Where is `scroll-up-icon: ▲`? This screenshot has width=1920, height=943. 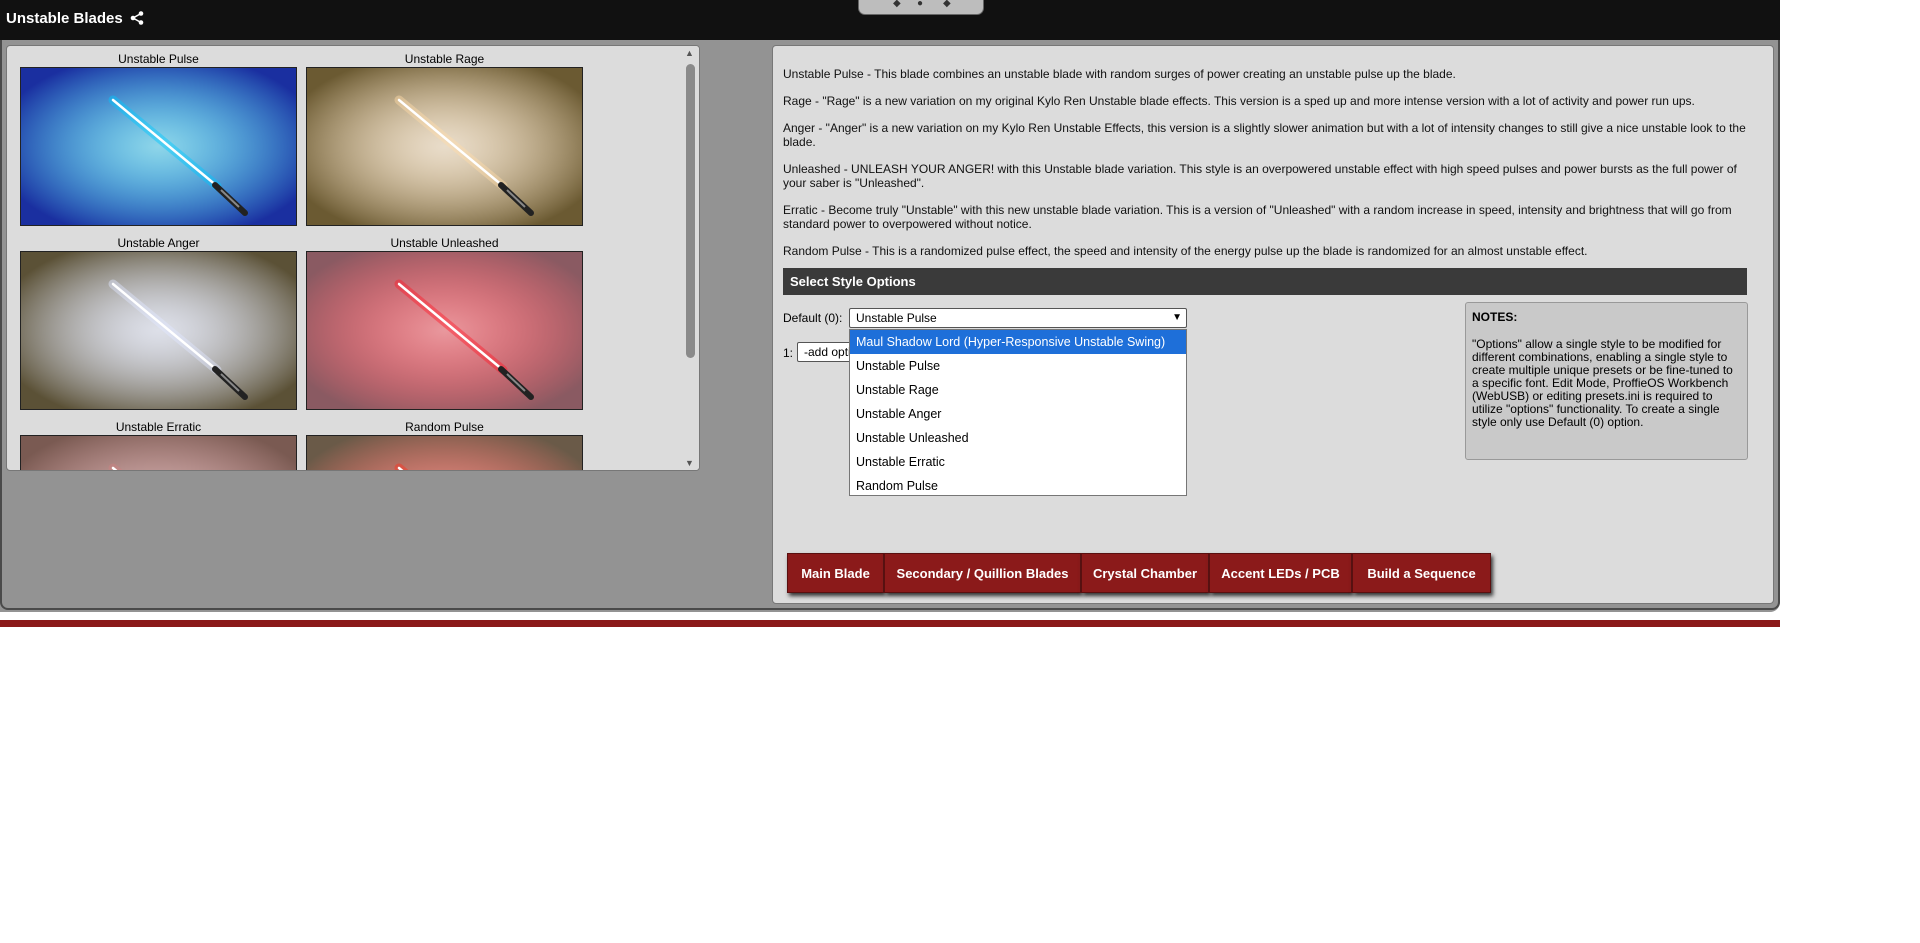
scroll-up-icon: ▲ is located at coordinates (689, 53).